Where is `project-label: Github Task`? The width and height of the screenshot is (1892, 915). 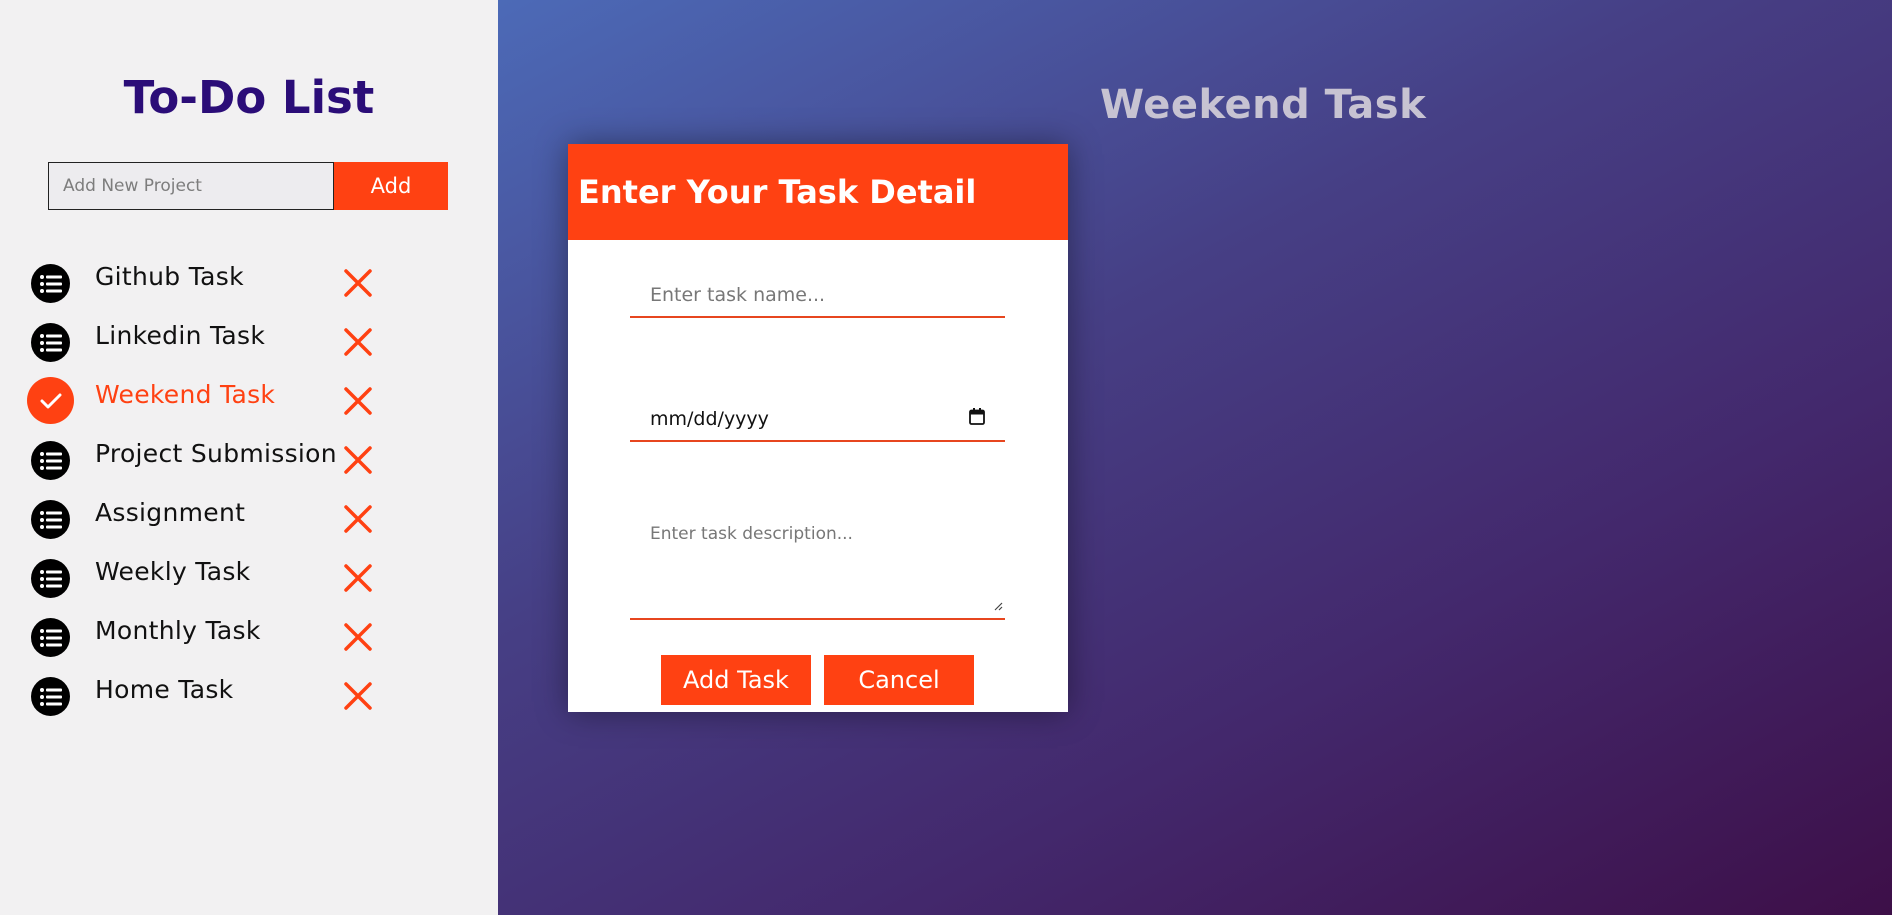
project-label: Github Task is located at coordinates (169, 276).